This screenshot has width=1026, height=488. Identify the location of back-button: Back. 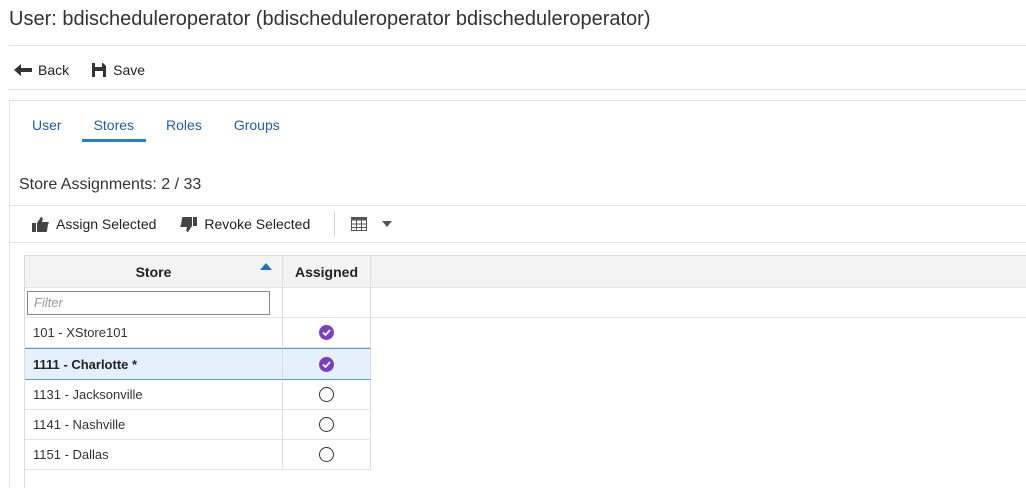
(41, 70).